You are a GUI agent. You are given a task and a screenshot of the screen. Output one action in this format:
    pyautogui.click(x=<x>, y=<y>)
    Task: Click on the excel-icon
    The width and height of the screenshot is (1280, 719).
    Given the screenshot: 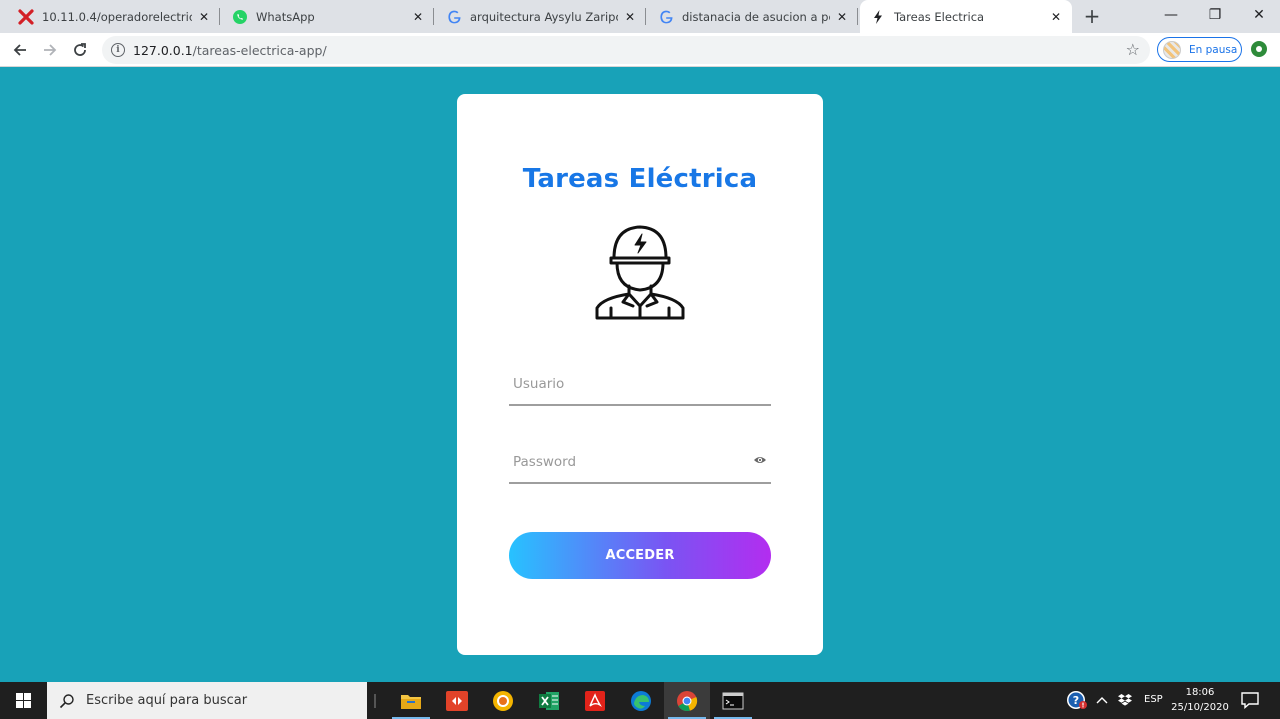 What is the action you would take?
    pyautogui.click(x=549, y=700)
    